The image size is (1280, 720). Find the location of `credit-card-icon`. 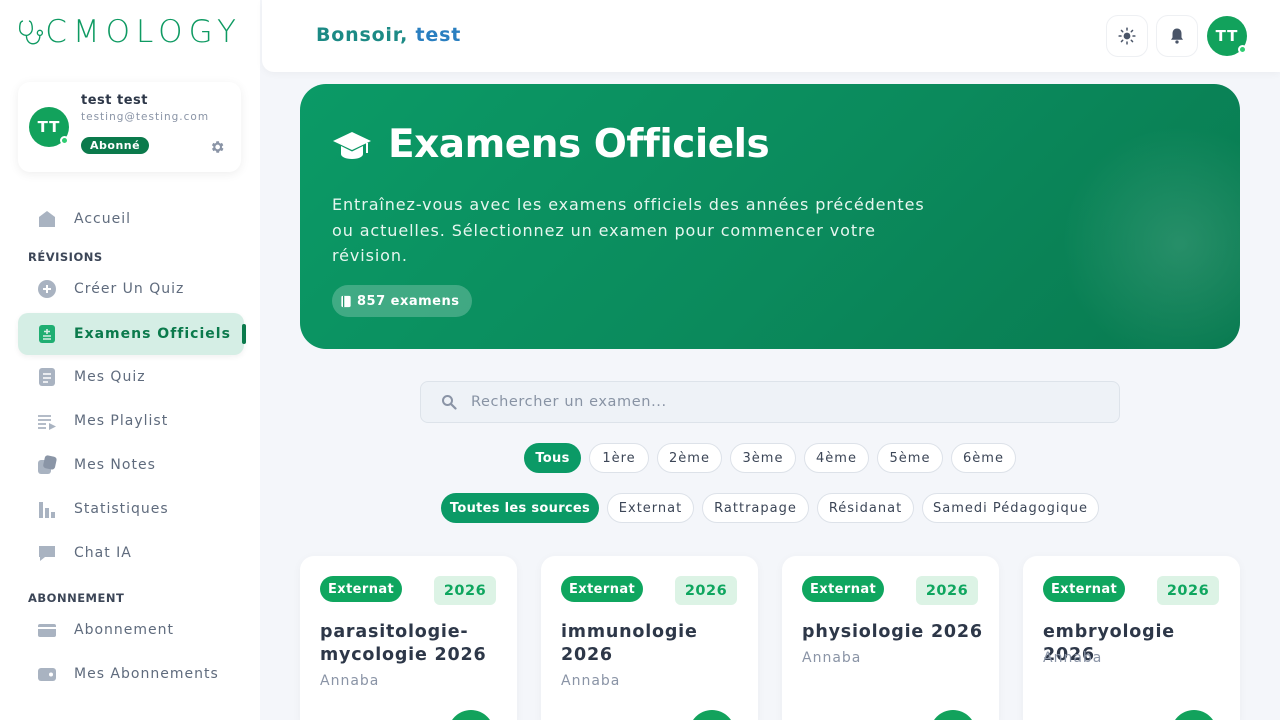

credit-card-icon is located at coordinates (47, 630).